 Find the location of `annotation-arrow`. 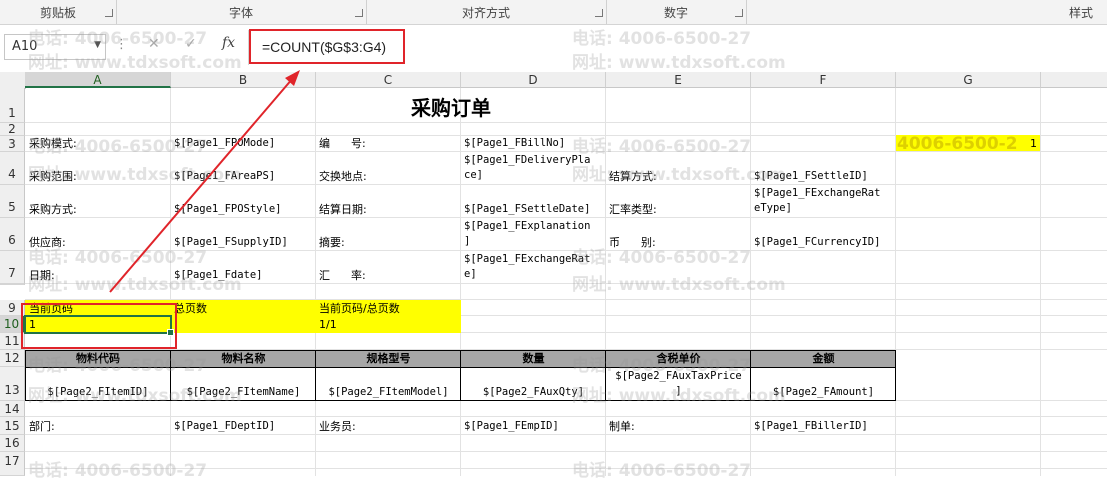

annotation-arrow is located at coordinates (204, 181).